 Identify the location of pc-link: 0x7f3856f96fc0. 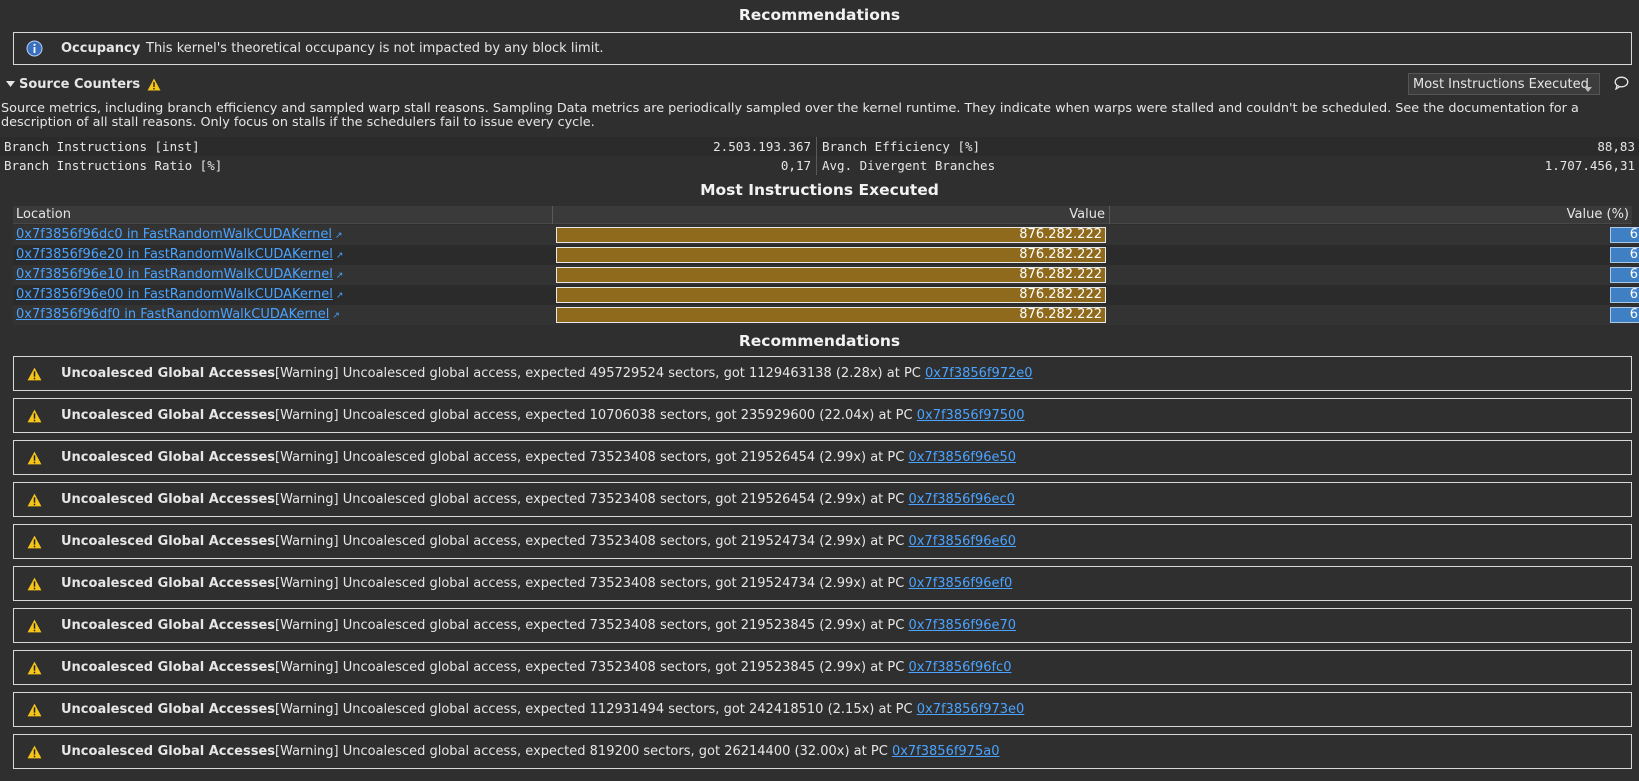
(959, 667).